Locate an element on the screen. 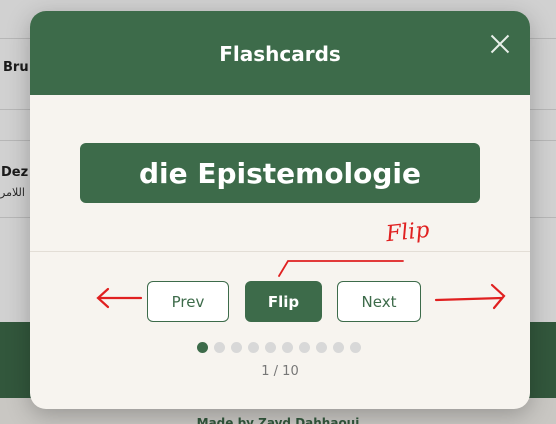  close-icon is located at coordinates (500, 44).